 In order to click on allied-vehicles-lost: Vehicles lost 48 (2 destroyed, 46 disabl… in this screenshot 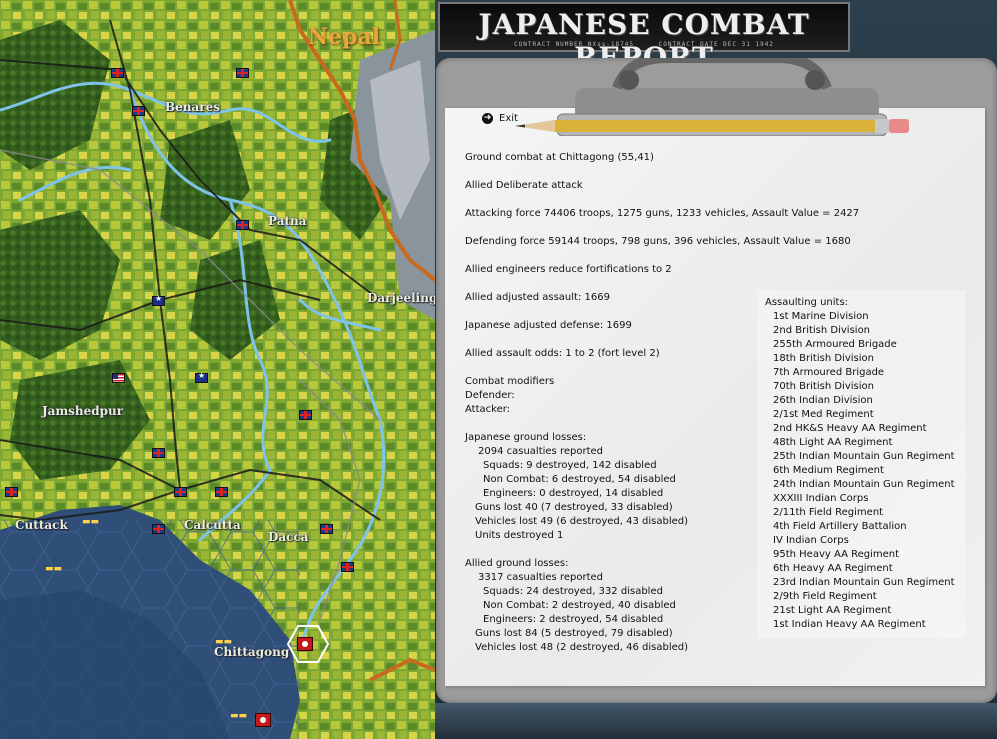, I will do `click(582, 647)`.